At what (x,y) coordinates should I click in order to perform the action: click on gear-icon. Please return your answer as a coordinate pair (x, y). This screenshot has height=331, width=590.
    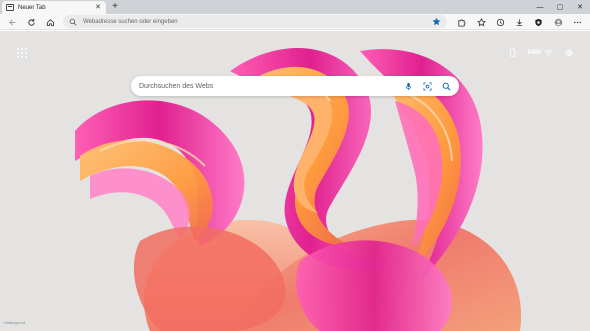
    Looking at the image, I should click on (568, 52).